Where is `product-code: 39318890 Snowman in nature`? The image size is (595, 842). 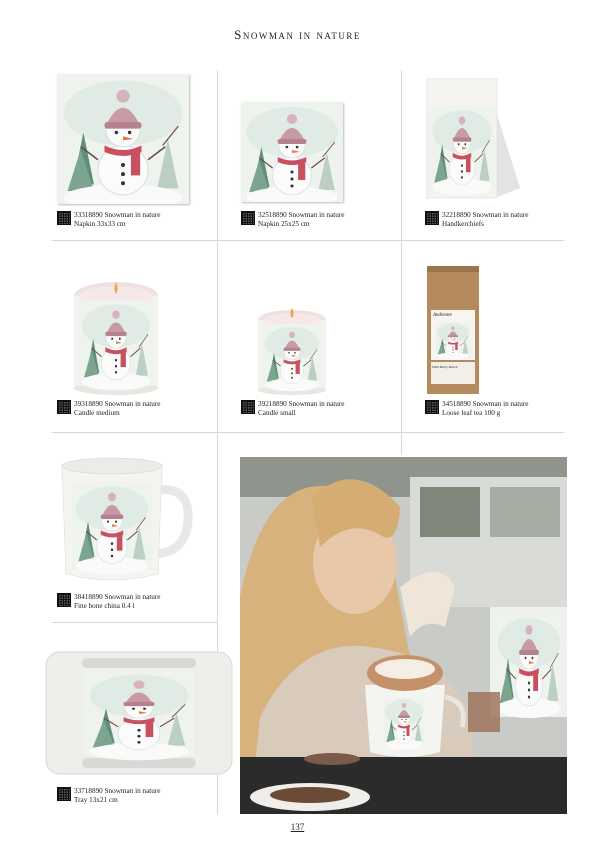 product-code: 39318890 Snowman in nature is located at coordinates (117, 404).